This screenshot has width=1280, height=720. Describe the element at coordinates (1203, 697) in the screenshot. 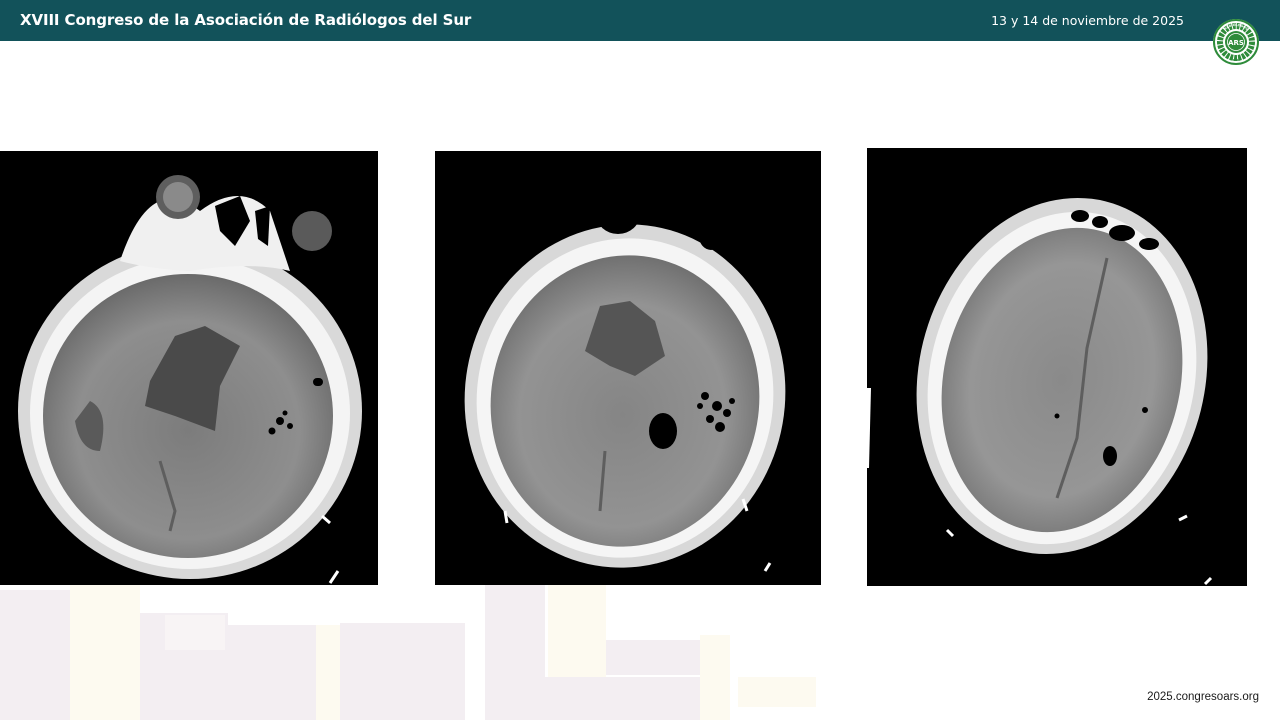

I see `footer-url: 2025.congresoars.org` at that location.